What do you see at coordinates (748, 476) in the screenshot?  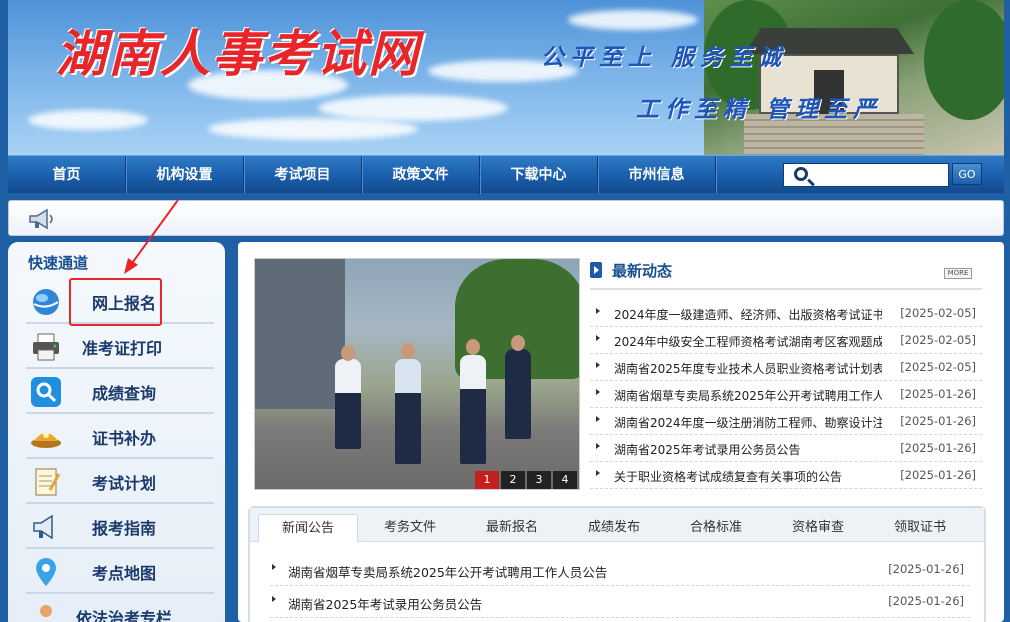 I see `news-title: 关于职业资格考试成绩复查有关事项的公告` at bounding box center [748, 476].